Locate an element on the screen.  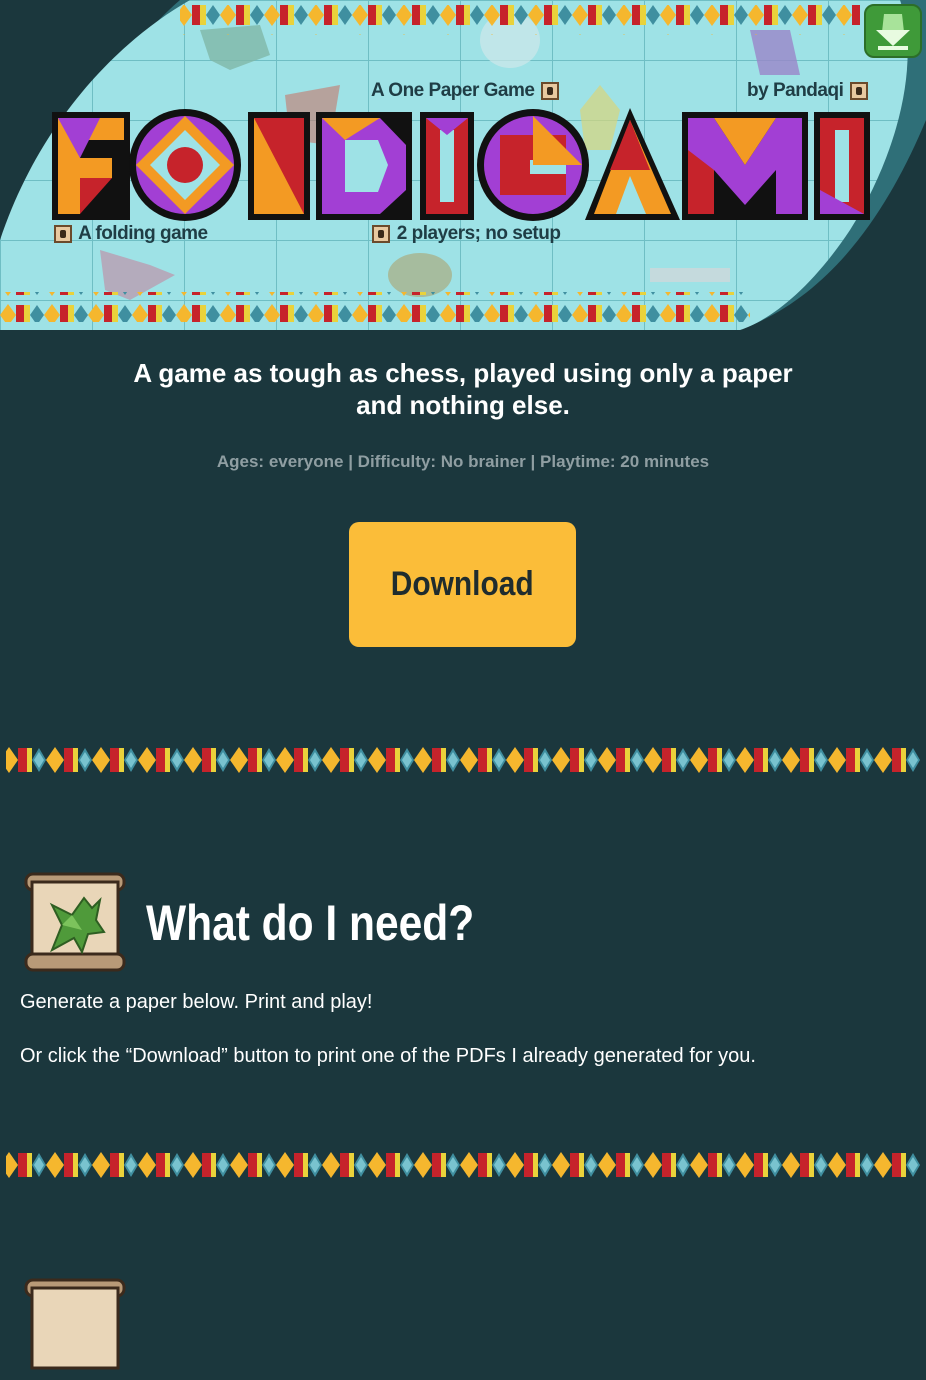
header-players: 2 players; no setup is located at coordinates (465, 234).